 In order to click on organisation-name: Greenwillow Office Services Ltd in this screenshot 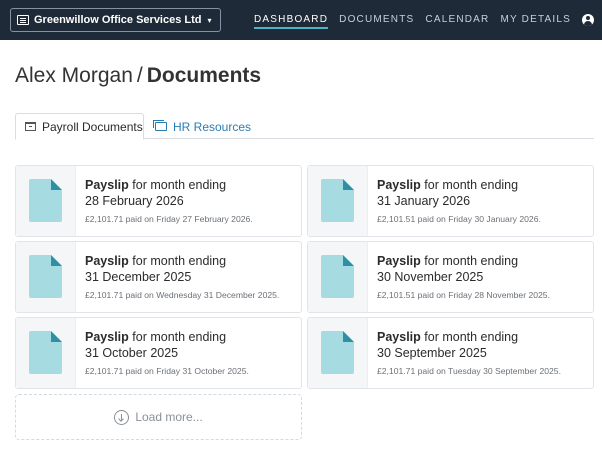, I will do `click(118, 20)`.